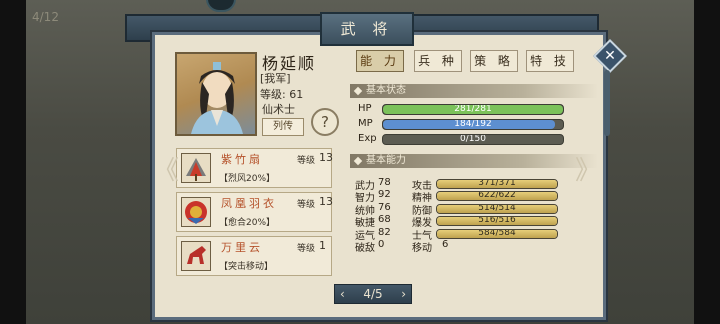 This screenshot has width=720, height=324. What do you see at coordinates (422, 248) in the screenshot?
I see `combat-attr-label: 移动` at bounding box center [422, 248].